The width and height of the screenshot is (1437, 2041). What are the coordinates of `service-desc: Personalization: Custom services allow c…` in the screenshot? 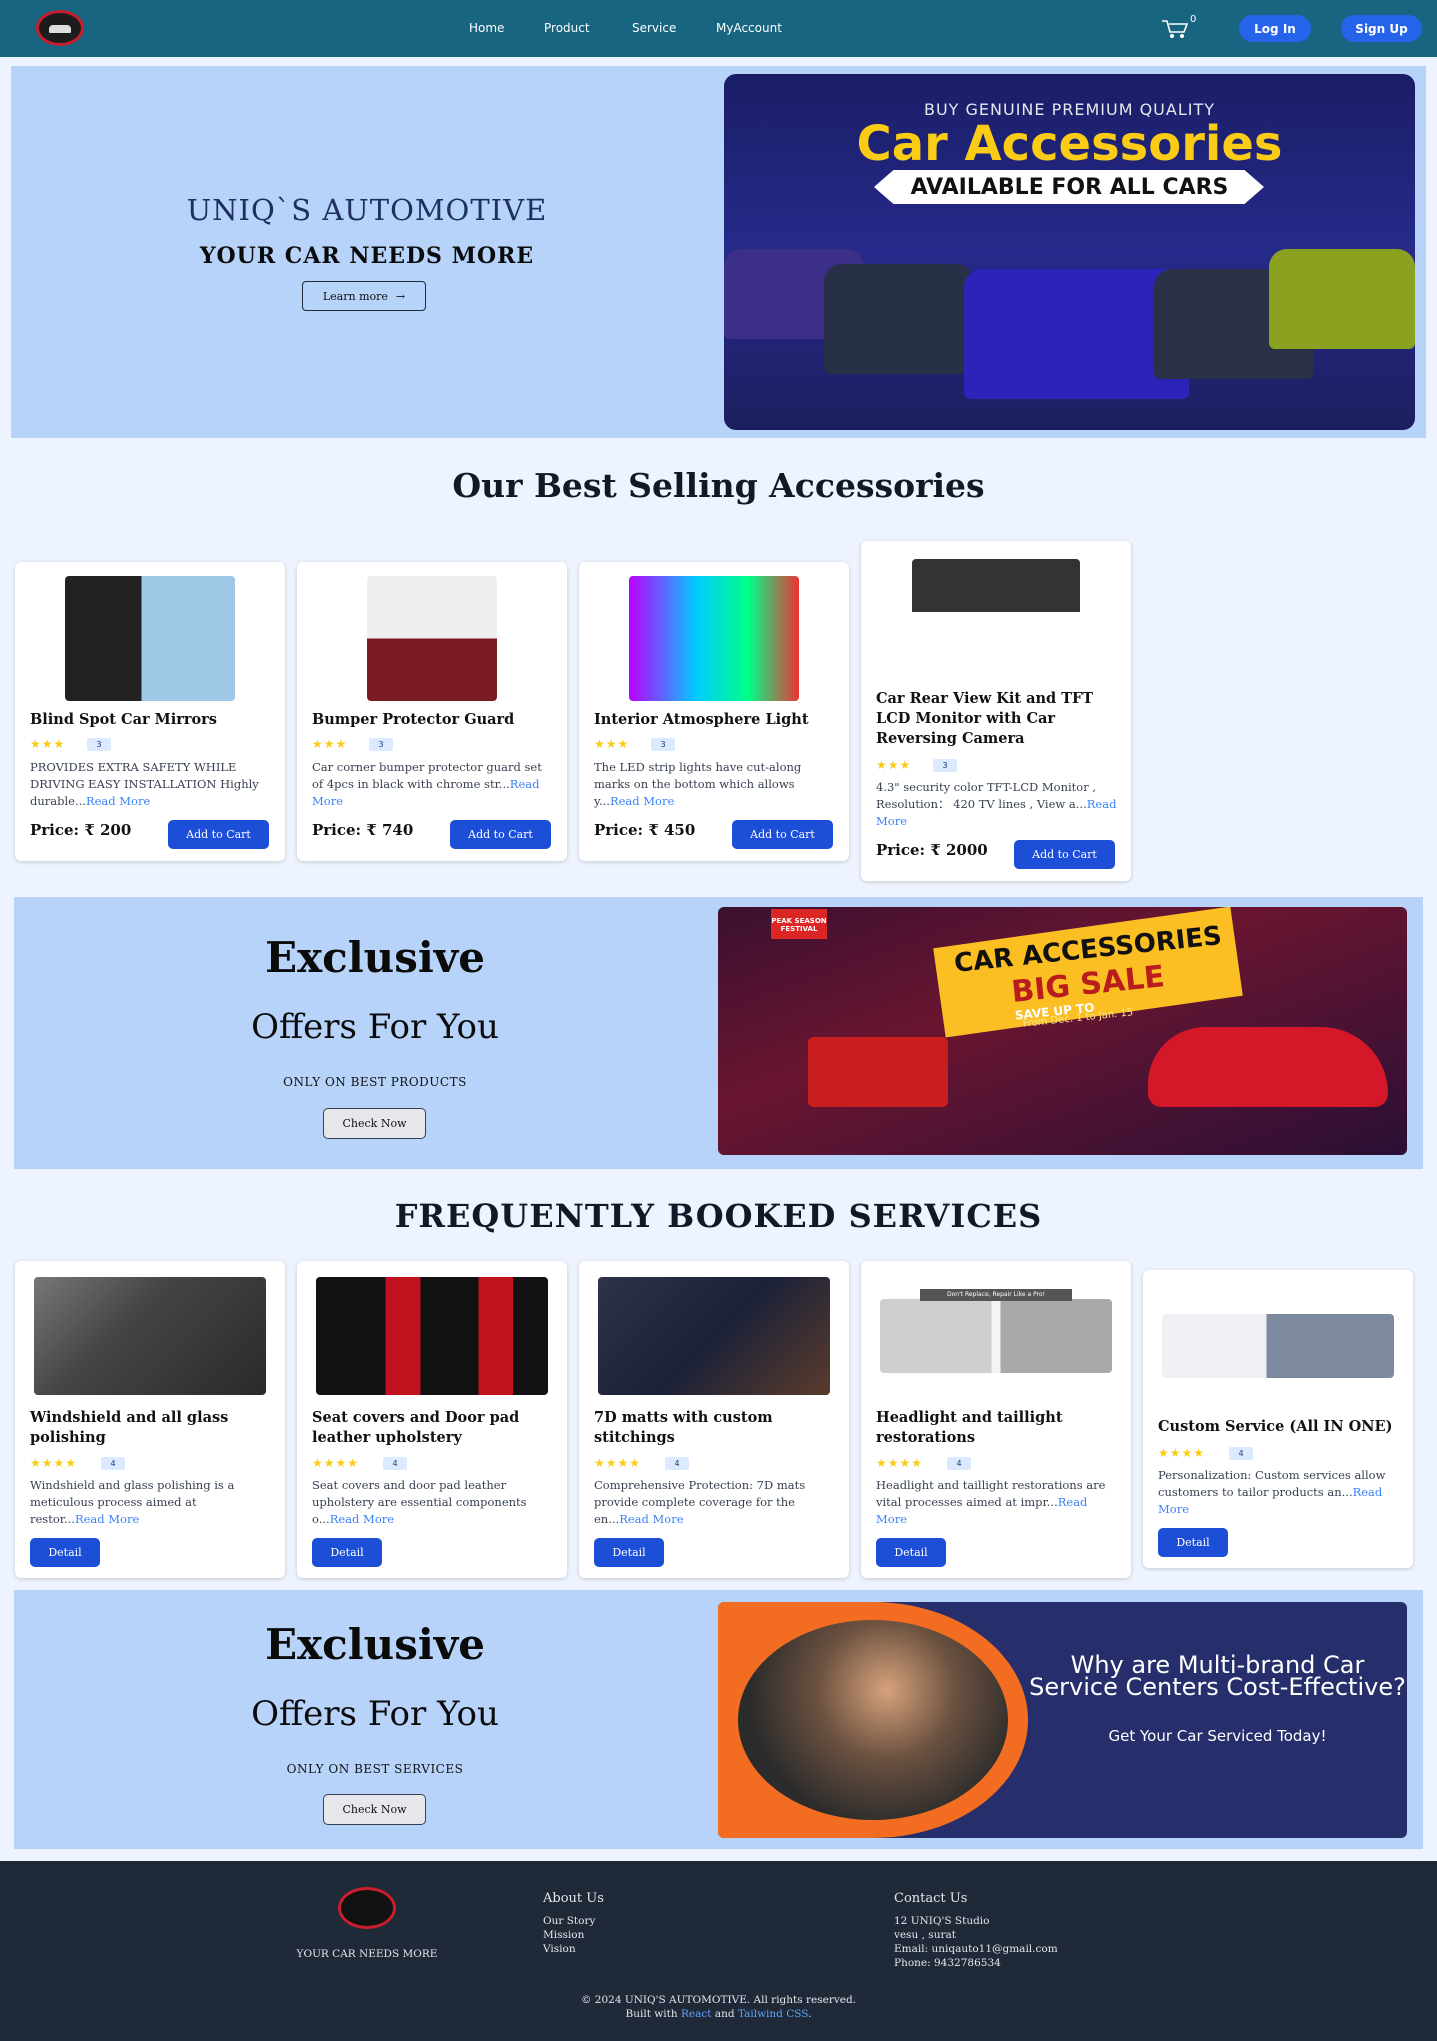 It's located at (1272, 1492).